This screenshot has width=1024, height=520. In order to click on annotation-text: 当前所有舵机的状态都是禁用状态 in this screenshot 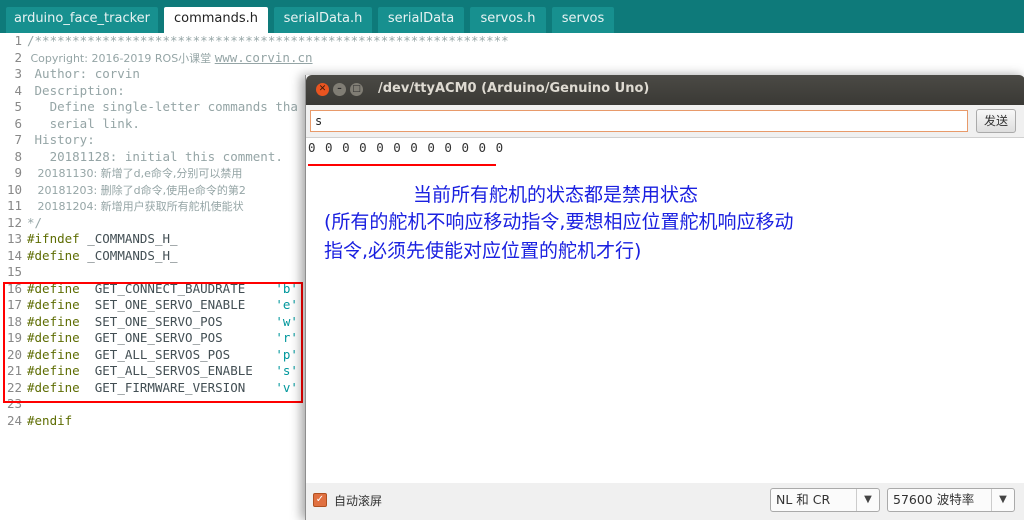, I will do `click(556, 195)`.